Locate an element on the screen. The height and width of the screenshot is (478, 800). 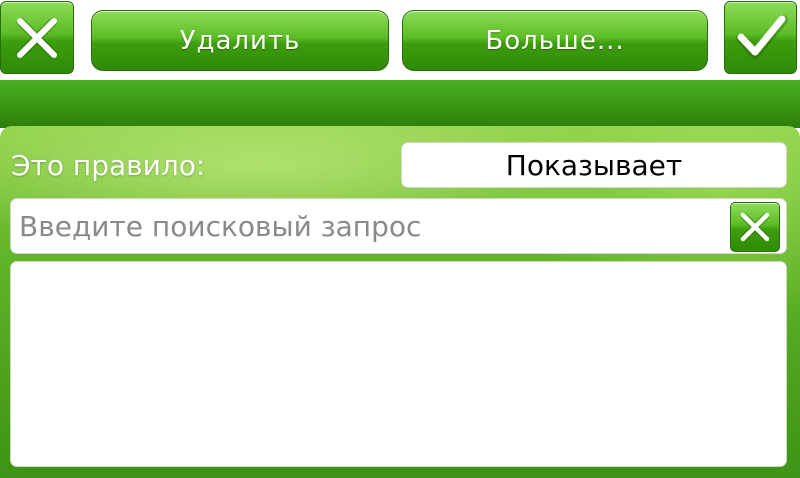
rule-label: Это правило: is located at coordinates (108, 165).